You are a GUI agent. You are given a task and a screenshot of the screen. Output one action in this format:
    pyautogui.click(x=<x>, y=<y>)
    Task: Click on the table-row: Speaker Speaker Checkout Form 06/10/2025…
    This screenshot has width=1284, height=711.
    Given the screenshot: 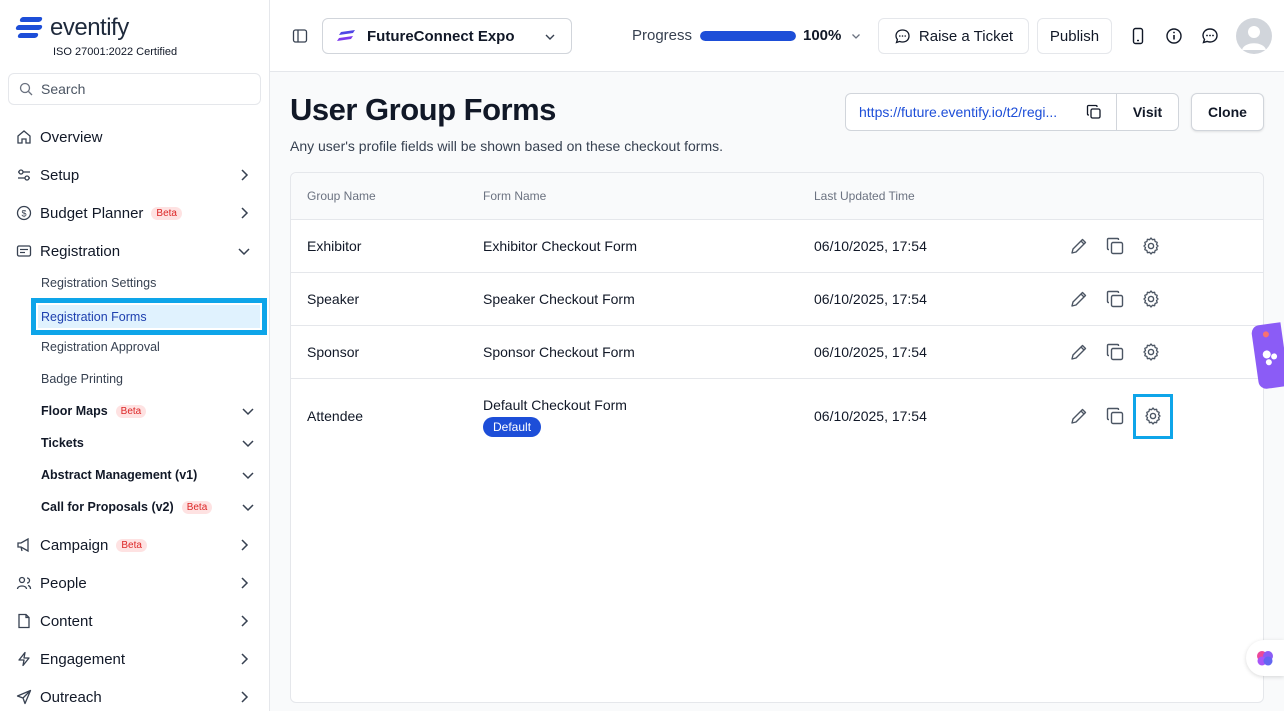 What is the action you would take?
    pyautogui.click(x=777, y=299)
    